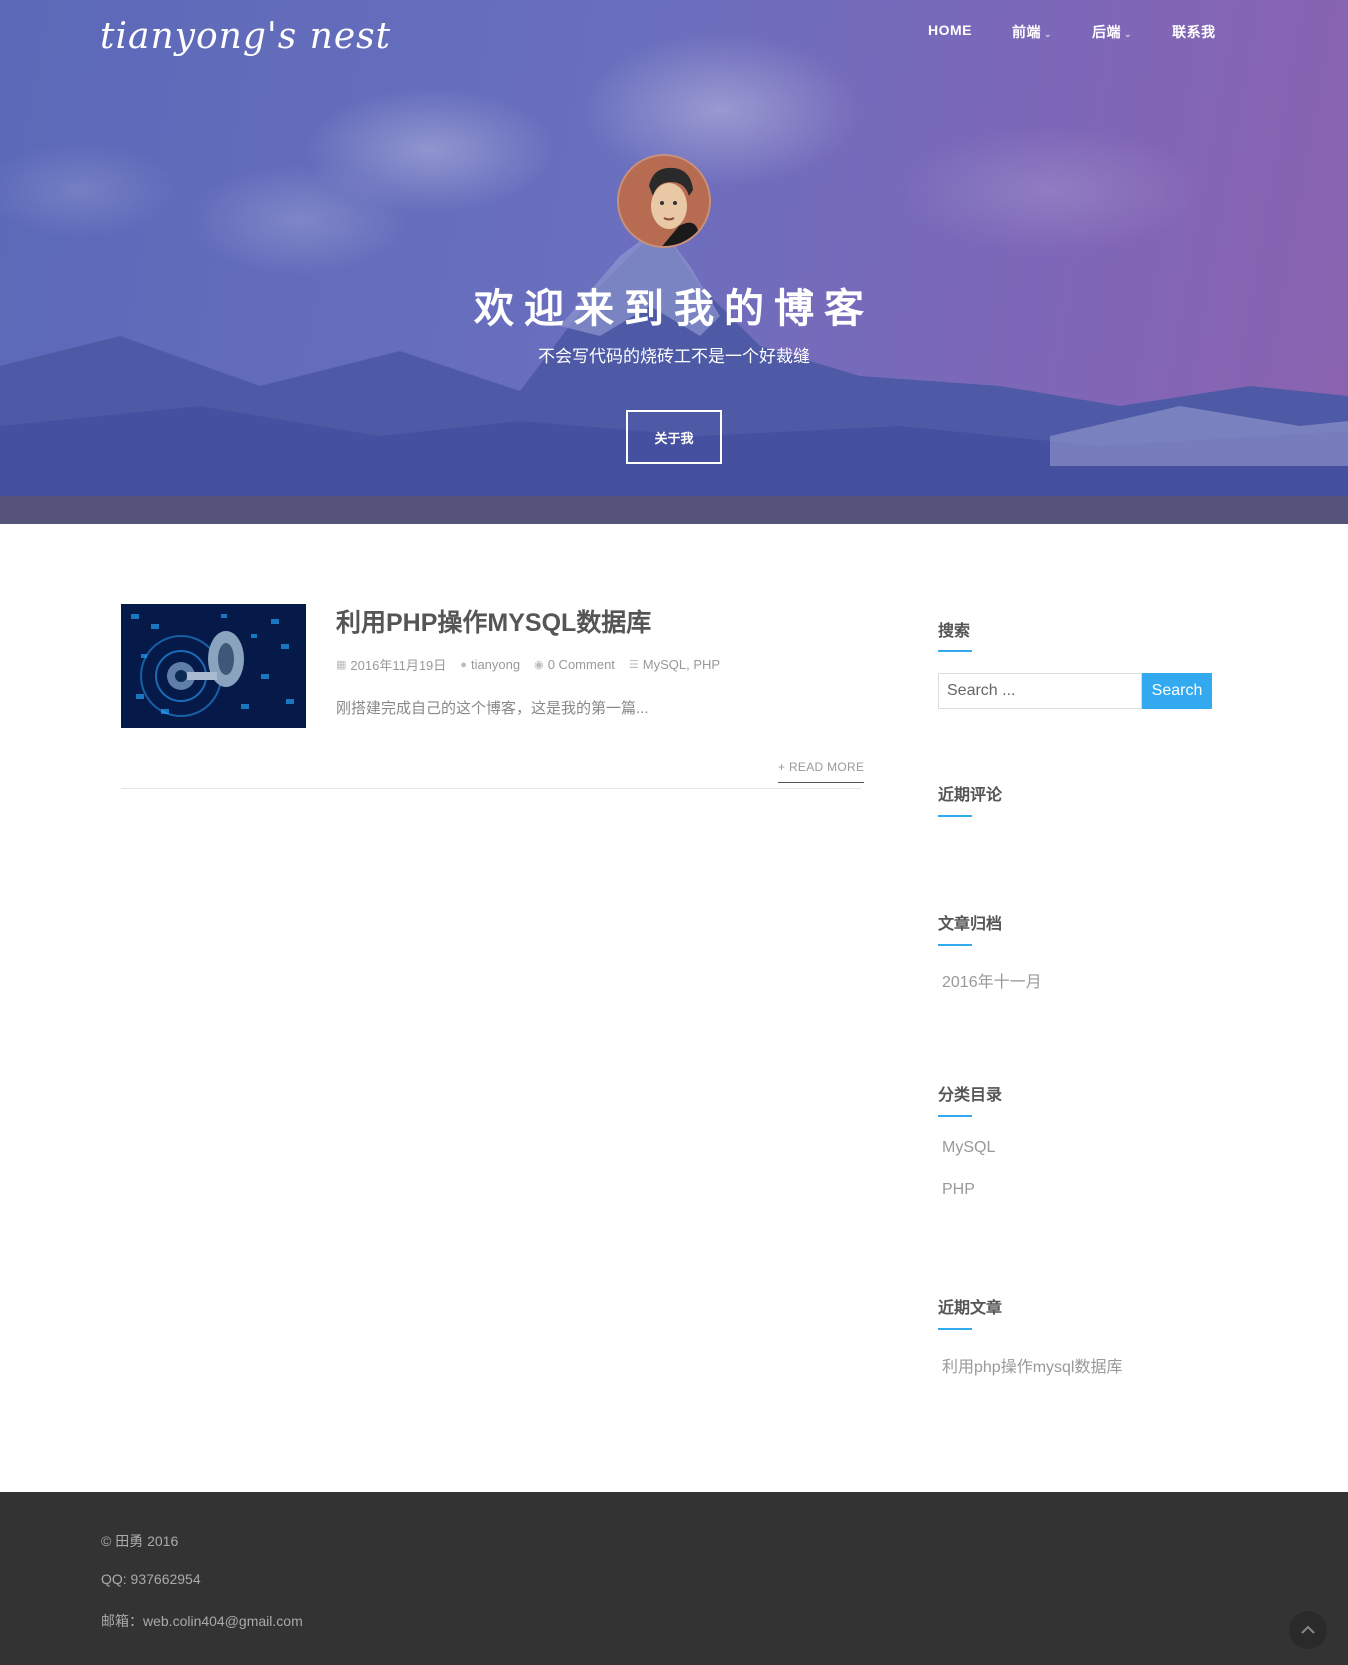 The image size is (1348, 1665). I want to click on post-title: 利用PHP操作MYSQL数据库, so click(493, 621).